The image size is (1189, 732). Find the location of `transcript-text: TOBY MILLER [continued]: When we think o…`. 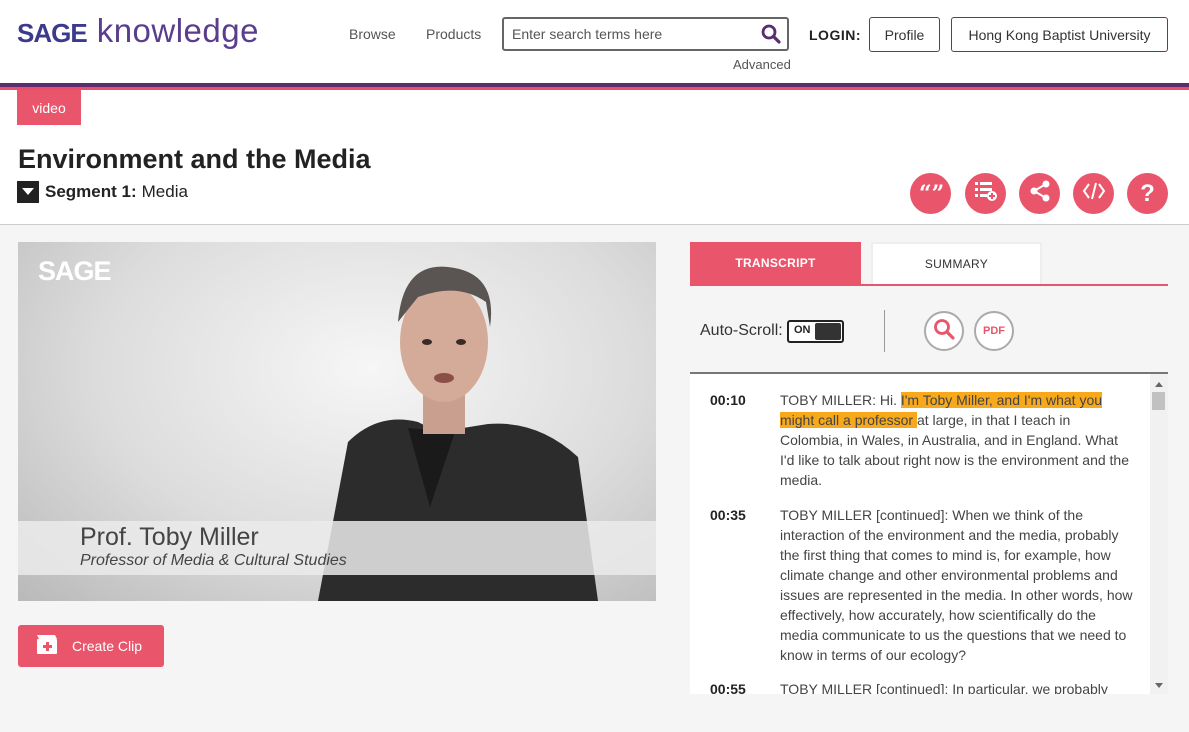

transcript-text: TOBY MILLER [continued]: When we think o… is located at coordinates (956, 585).